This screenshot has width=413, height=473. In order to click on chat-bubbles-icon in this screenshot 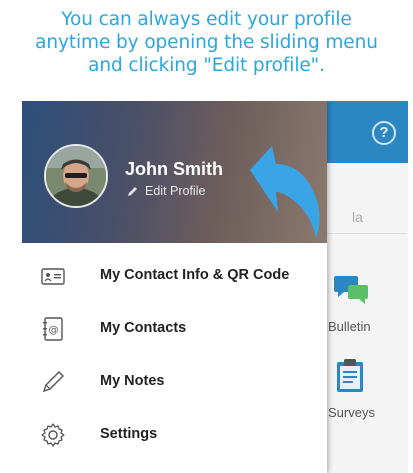, I will do `click(352, 290)`.